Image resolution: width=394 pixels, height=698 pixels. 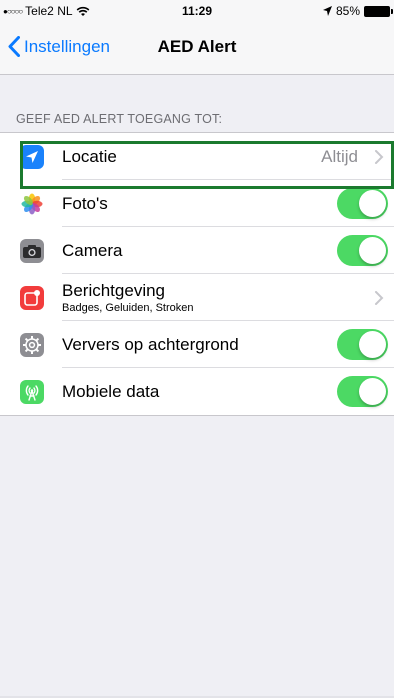 What do you see at coordinates (197, 156) in the screenshot?
I see `row-location: Locatie Altijd` at bounding box center [197, 156].